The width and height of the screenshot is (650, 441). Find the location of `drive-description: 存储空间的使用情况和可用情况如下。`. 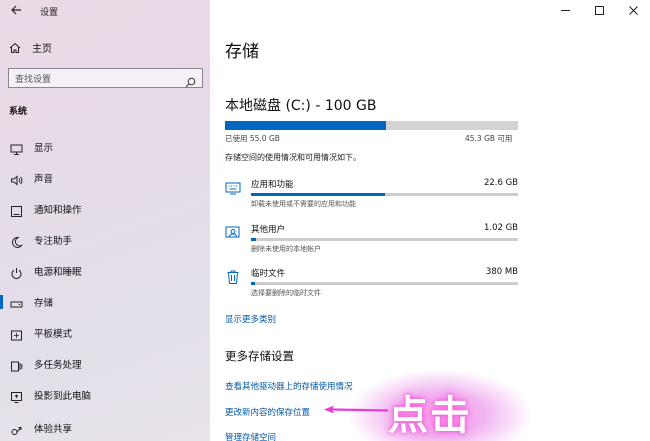

drive-description: 存储空间的使用情况和可用情况如下。 is located at coordinates (293, 157).